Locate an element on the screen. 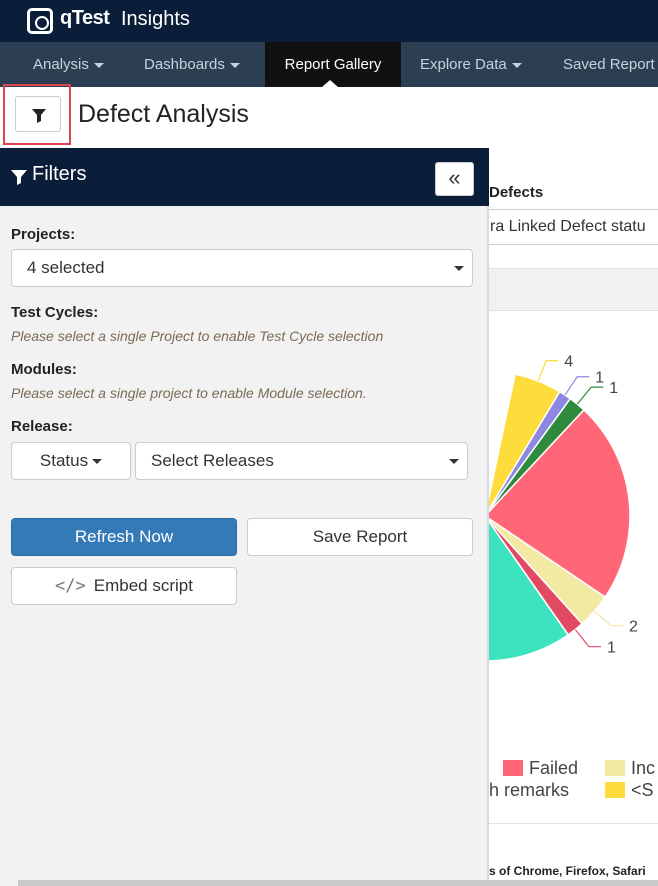 This screenshot has width=658, height=886. release-select-value: Select Releases is located at coordinates (212, 460).